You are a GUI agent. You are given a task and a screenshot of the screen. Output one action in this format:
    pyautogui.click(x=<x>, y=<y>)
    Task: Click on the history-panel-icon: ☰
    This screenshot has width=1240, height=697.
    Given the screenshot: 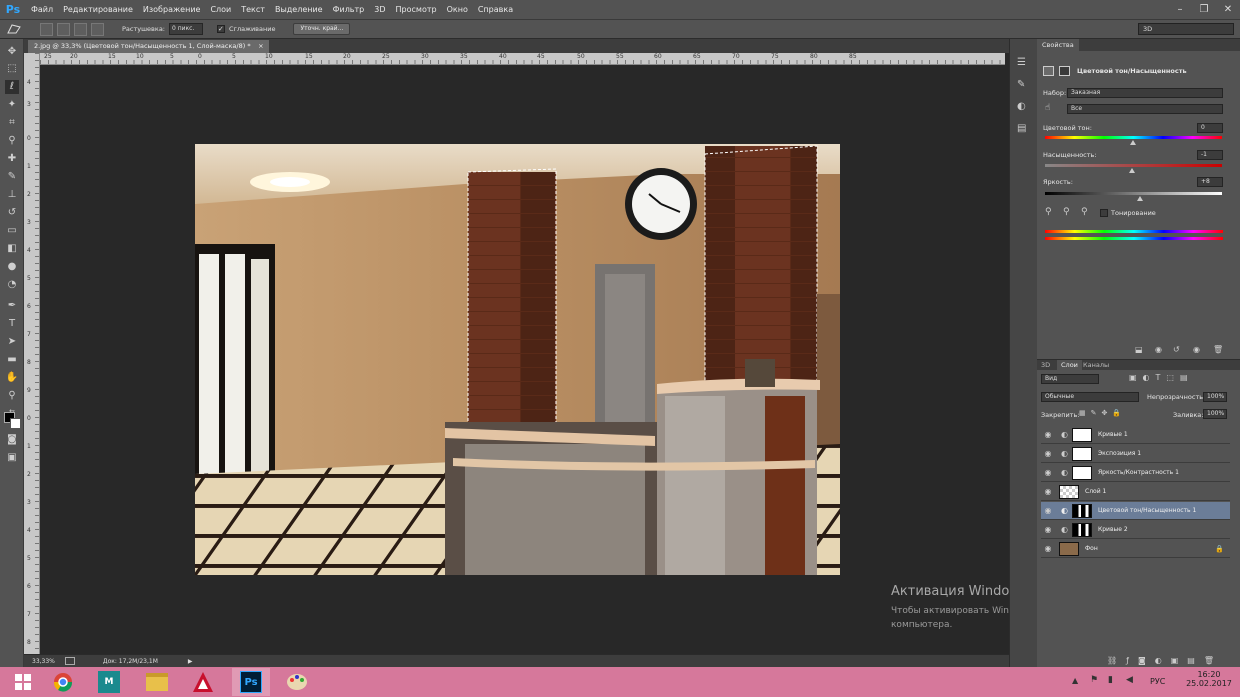 What is the action you would take?
    pyautogui.click(x=1024, y=64)
    